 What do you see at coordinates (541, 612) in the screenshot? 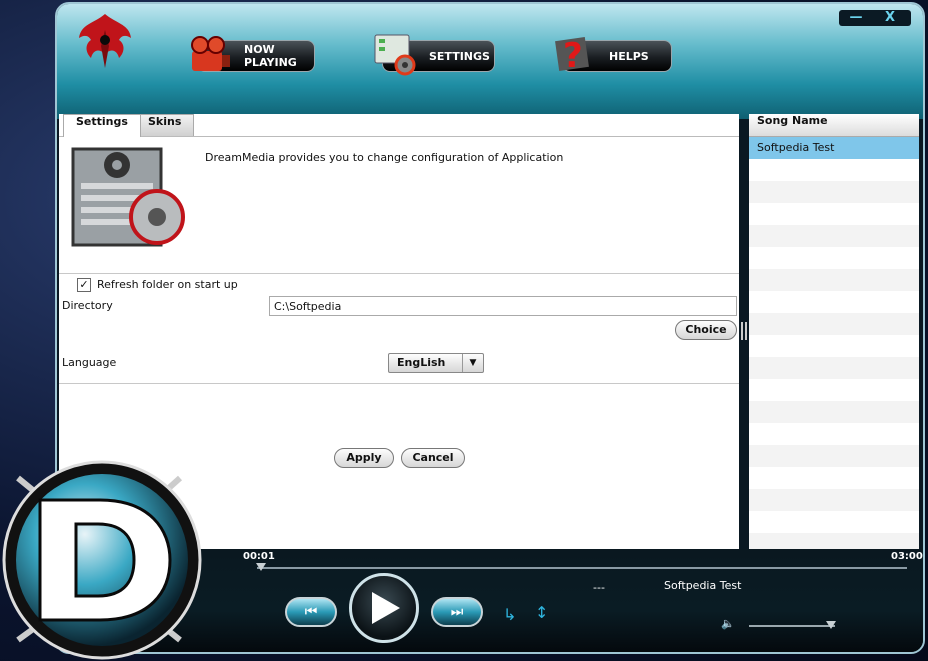
I see `shuffle-icon: ↕` at bounding box center [541, 612].